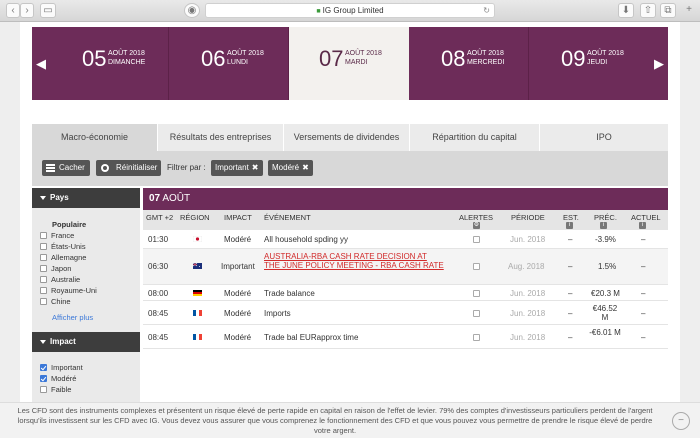 Image resolution: width=700 pixels, height=438 pixels. I want to click on day-number: 07, so click(155, 198).